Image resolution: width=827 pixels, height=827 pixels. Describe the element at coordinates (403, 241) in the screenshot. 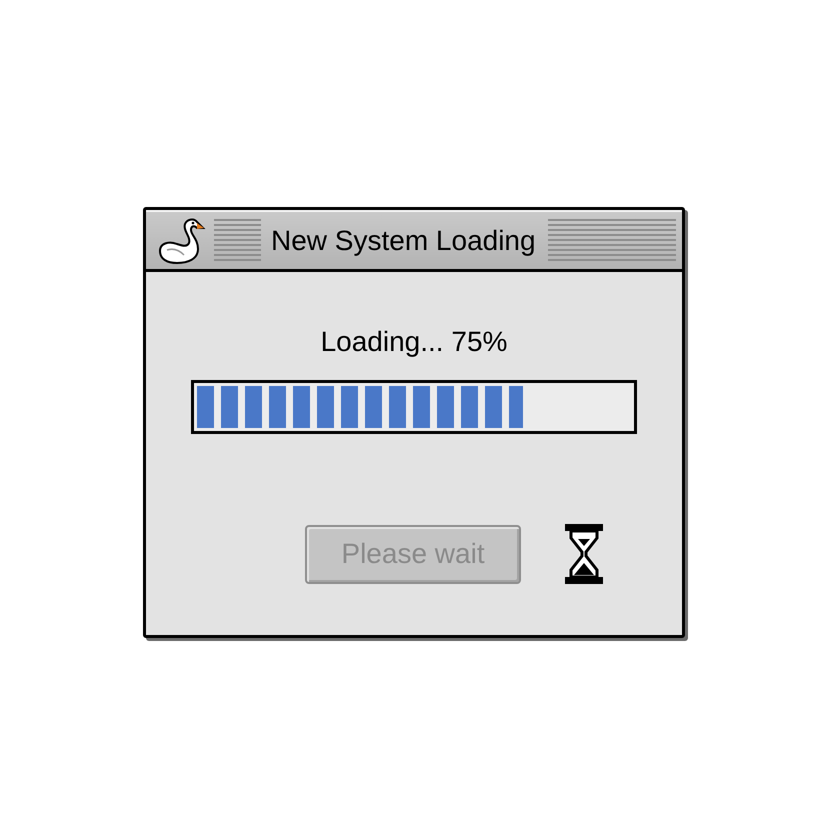

I see `window-title: New System Loading` at that location.